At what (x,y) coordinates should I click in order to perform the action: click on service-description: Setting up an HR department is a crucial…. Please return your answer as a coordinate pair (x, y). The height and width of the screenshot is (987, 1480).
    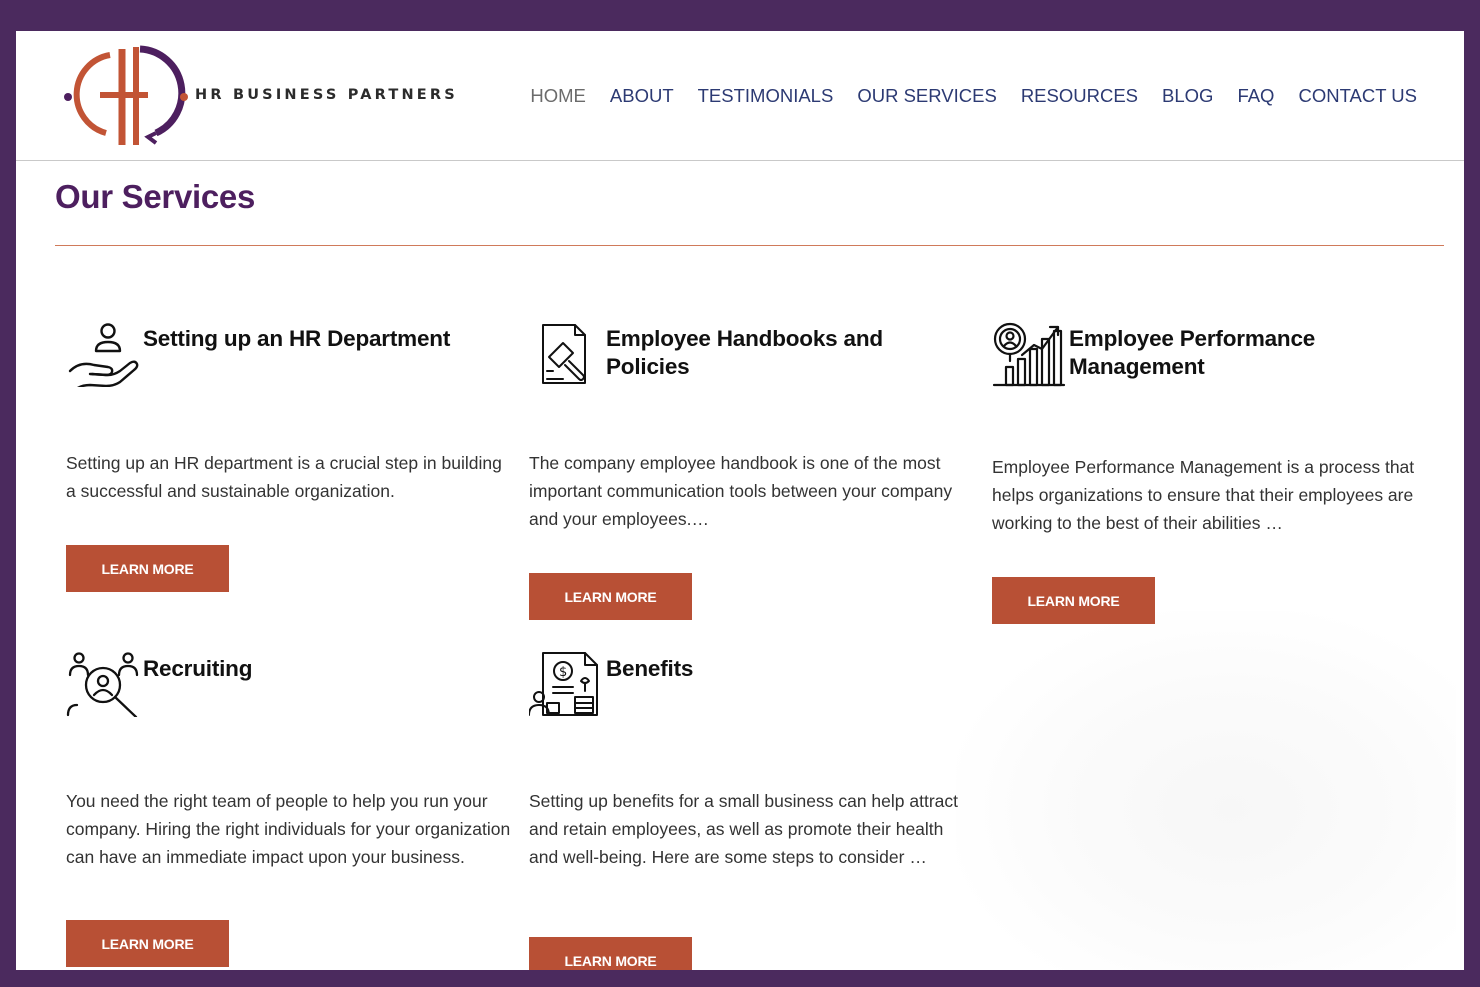
    Looking at the image, I should click on (284, 477).